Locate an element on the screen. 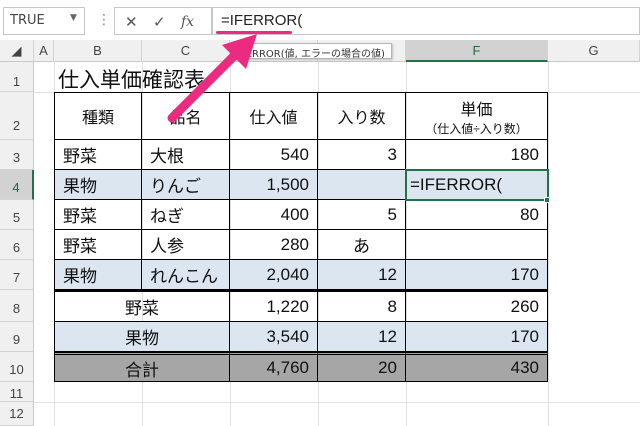 Image resolution: width=640 pixels, height=426 pixels. annotation-arrow is located at coordinates (212, 78).